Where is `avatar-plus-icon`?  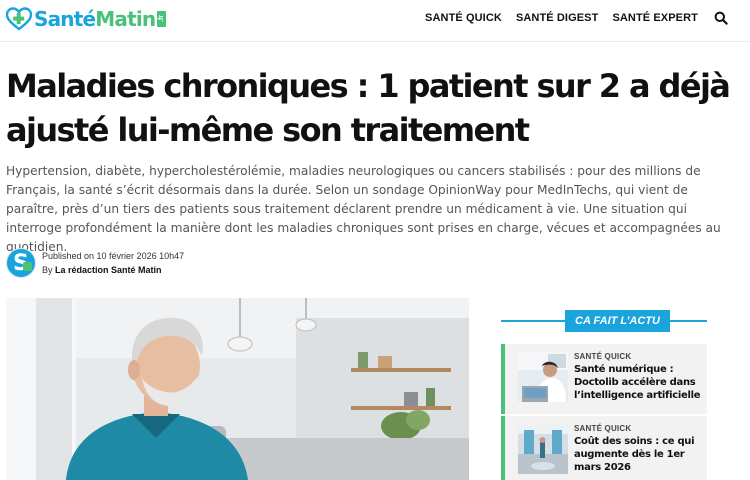 avatar-plus-icon is located at coordinates (27, 266).